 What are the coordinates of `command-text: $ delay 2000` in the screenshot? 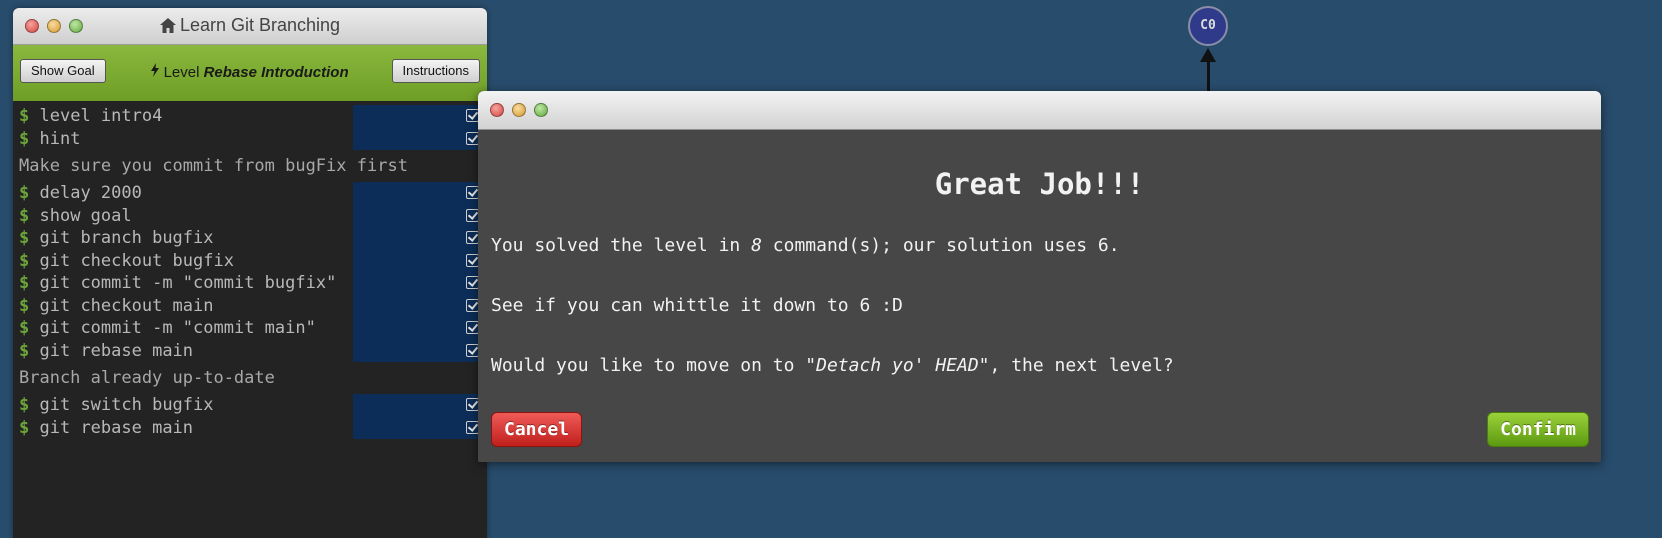 It's located at (80, 193).